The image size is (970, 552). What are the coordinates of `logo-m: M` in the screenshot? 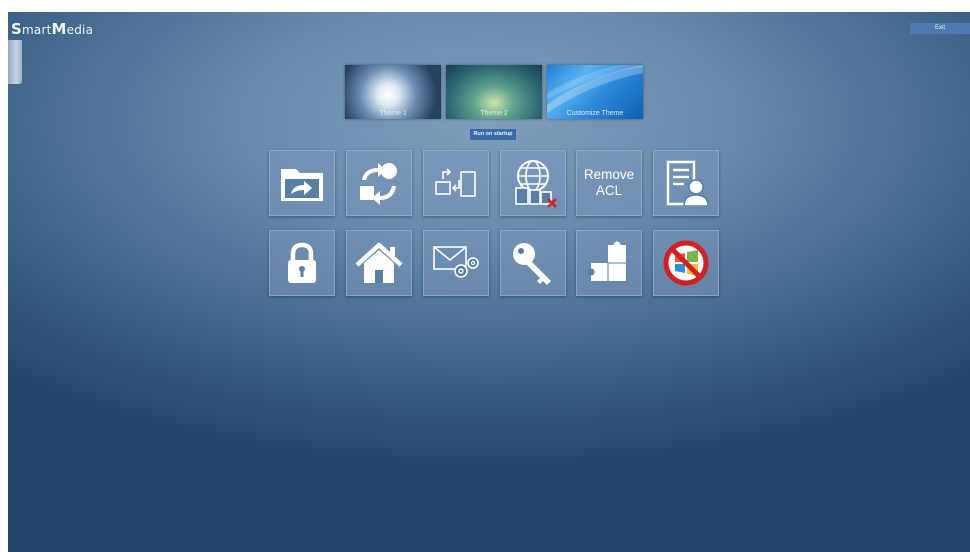 It's located at (59, 29).